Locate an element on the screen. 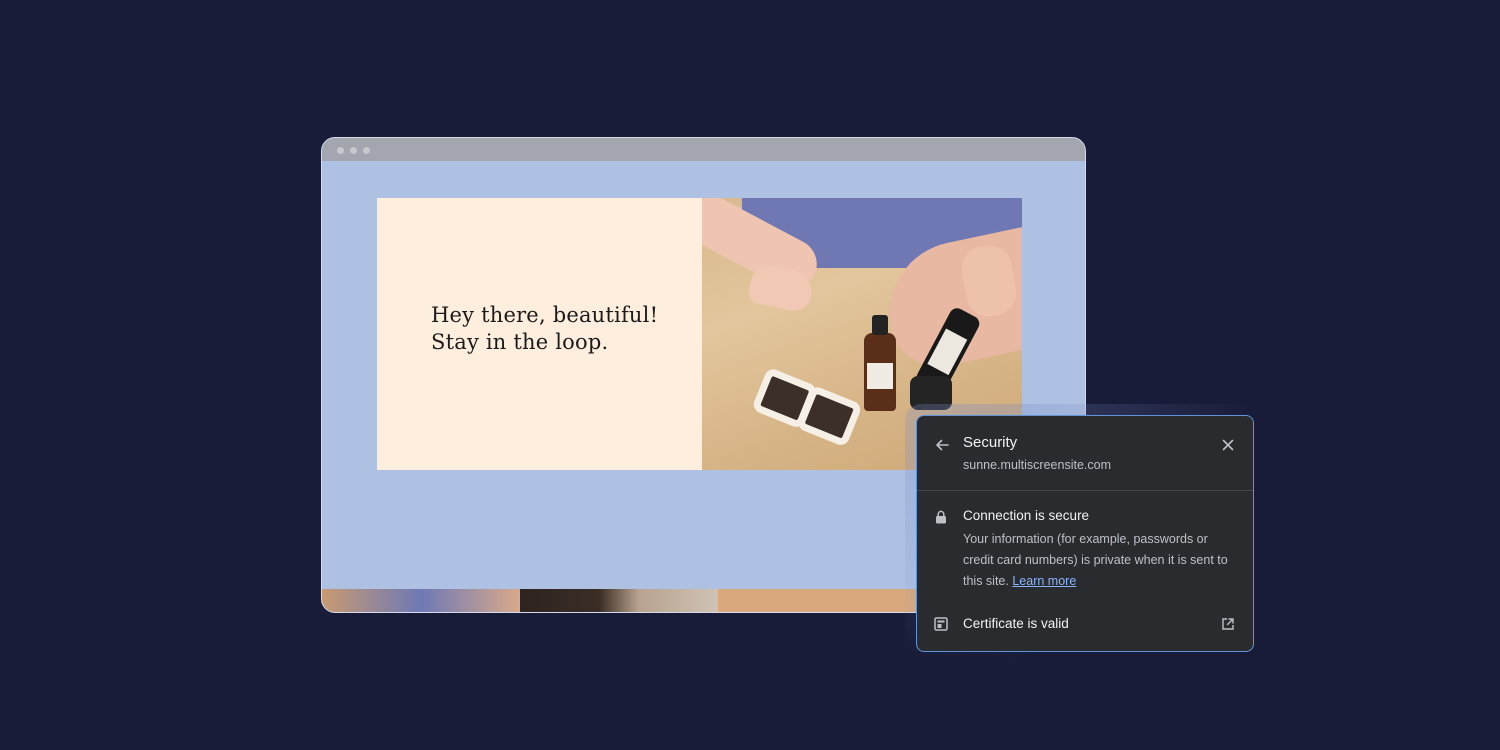 The image size is (1500, 750). connection-status: Connection is secure is located at coordinates (1026, 515).